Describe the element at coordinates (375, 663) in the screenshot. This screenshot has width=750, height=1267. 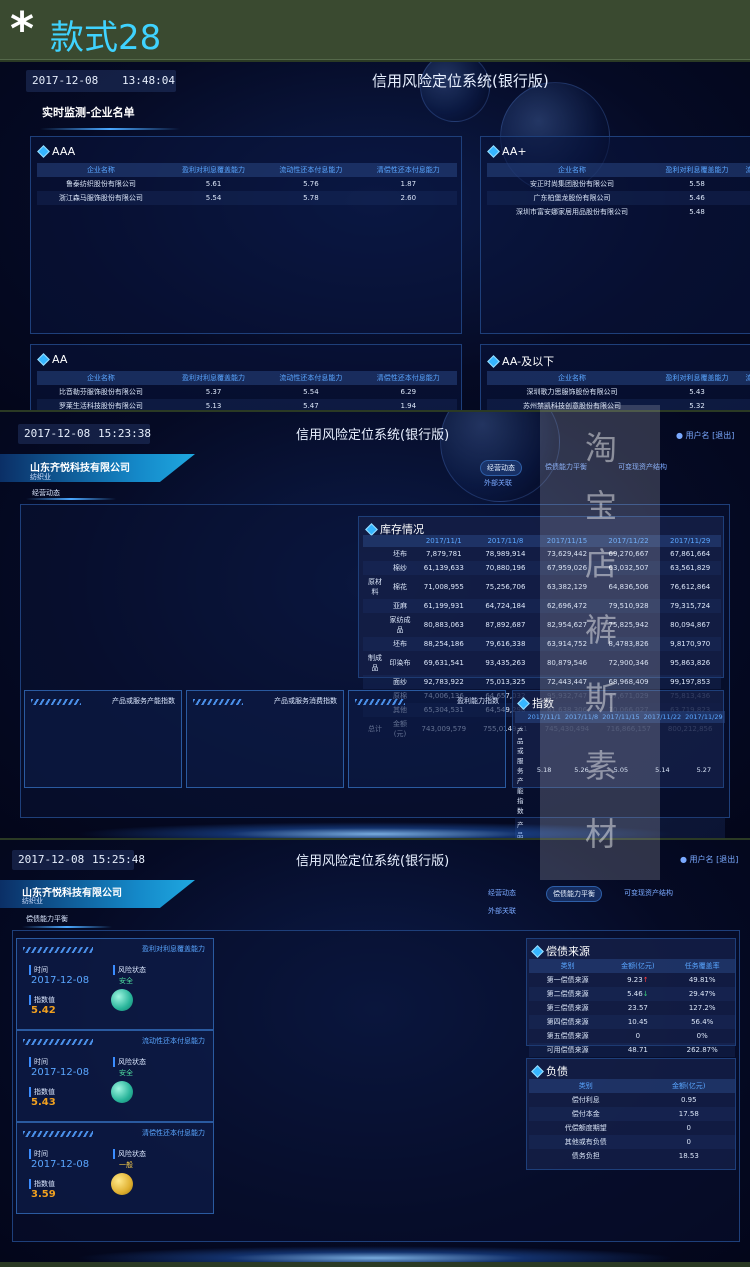
I see `cell: 制成品` at that location.